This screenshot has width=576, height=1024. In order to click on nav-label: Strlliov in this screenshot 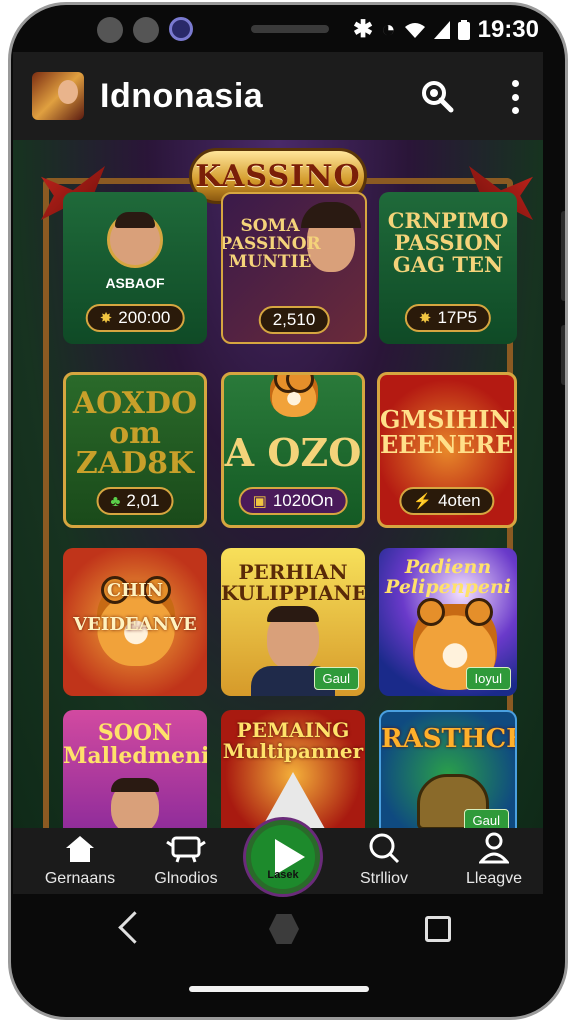, I will do `click(383, 878)`.